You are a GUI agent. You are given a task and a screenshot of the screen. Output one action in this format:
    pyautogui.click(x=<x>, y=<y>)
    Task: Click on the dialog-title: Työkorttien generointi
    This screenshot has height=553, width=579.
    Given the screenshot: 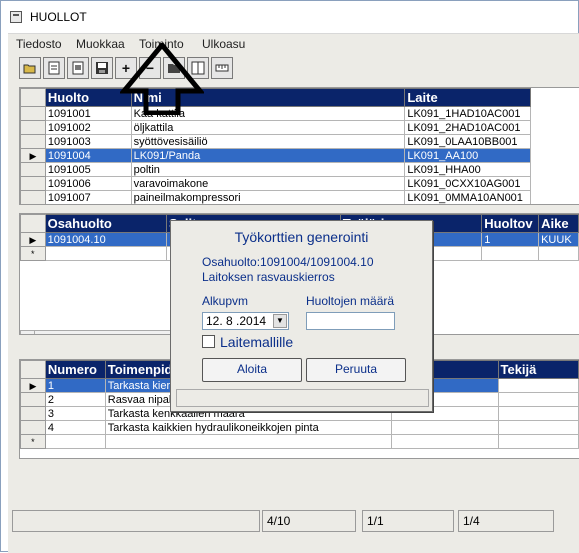 What is the action you would take?
    pyautogui.click(x=301, y=237)
    